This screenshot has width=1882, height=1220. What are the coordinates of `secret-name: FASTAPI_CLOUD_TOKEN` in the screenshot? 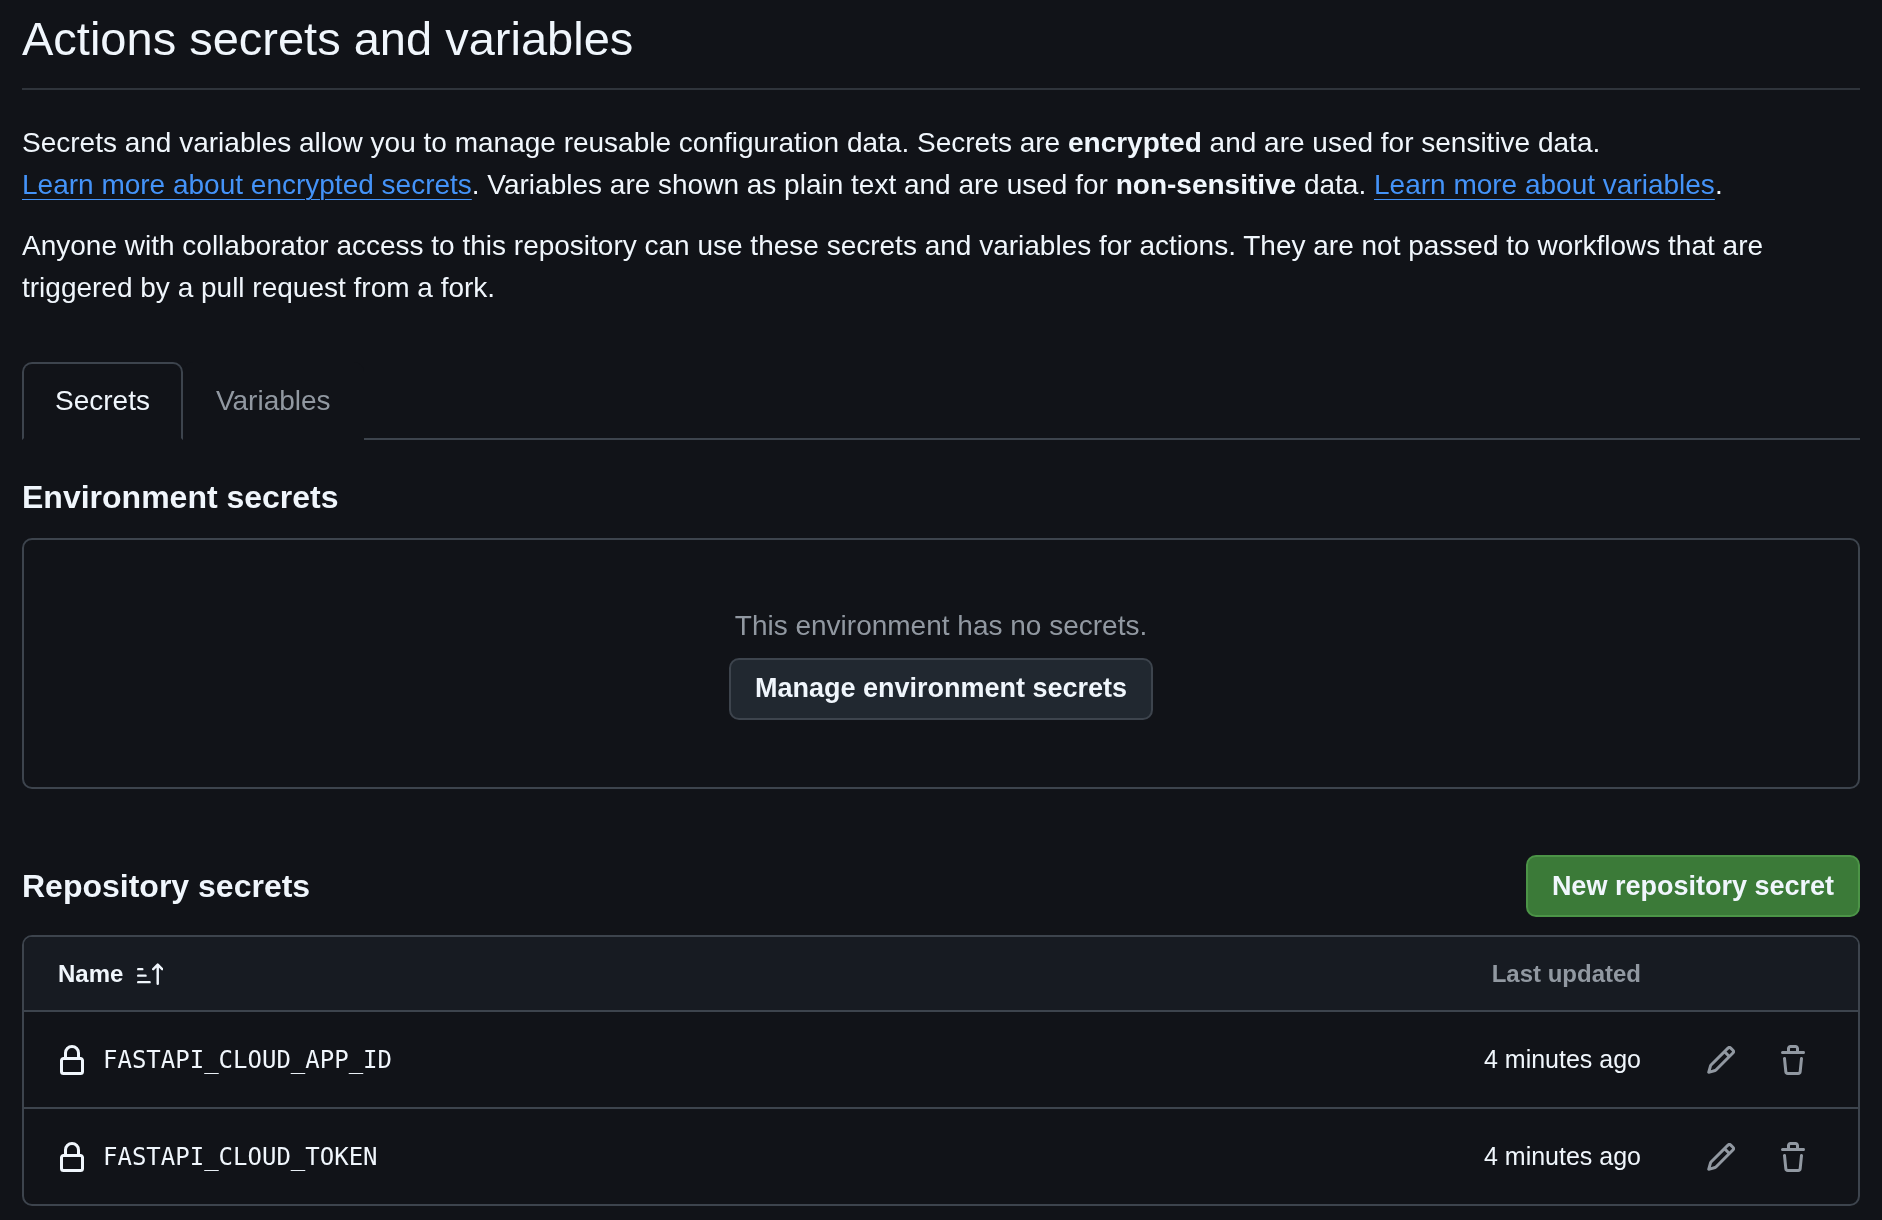 It's located at (240, 1156).